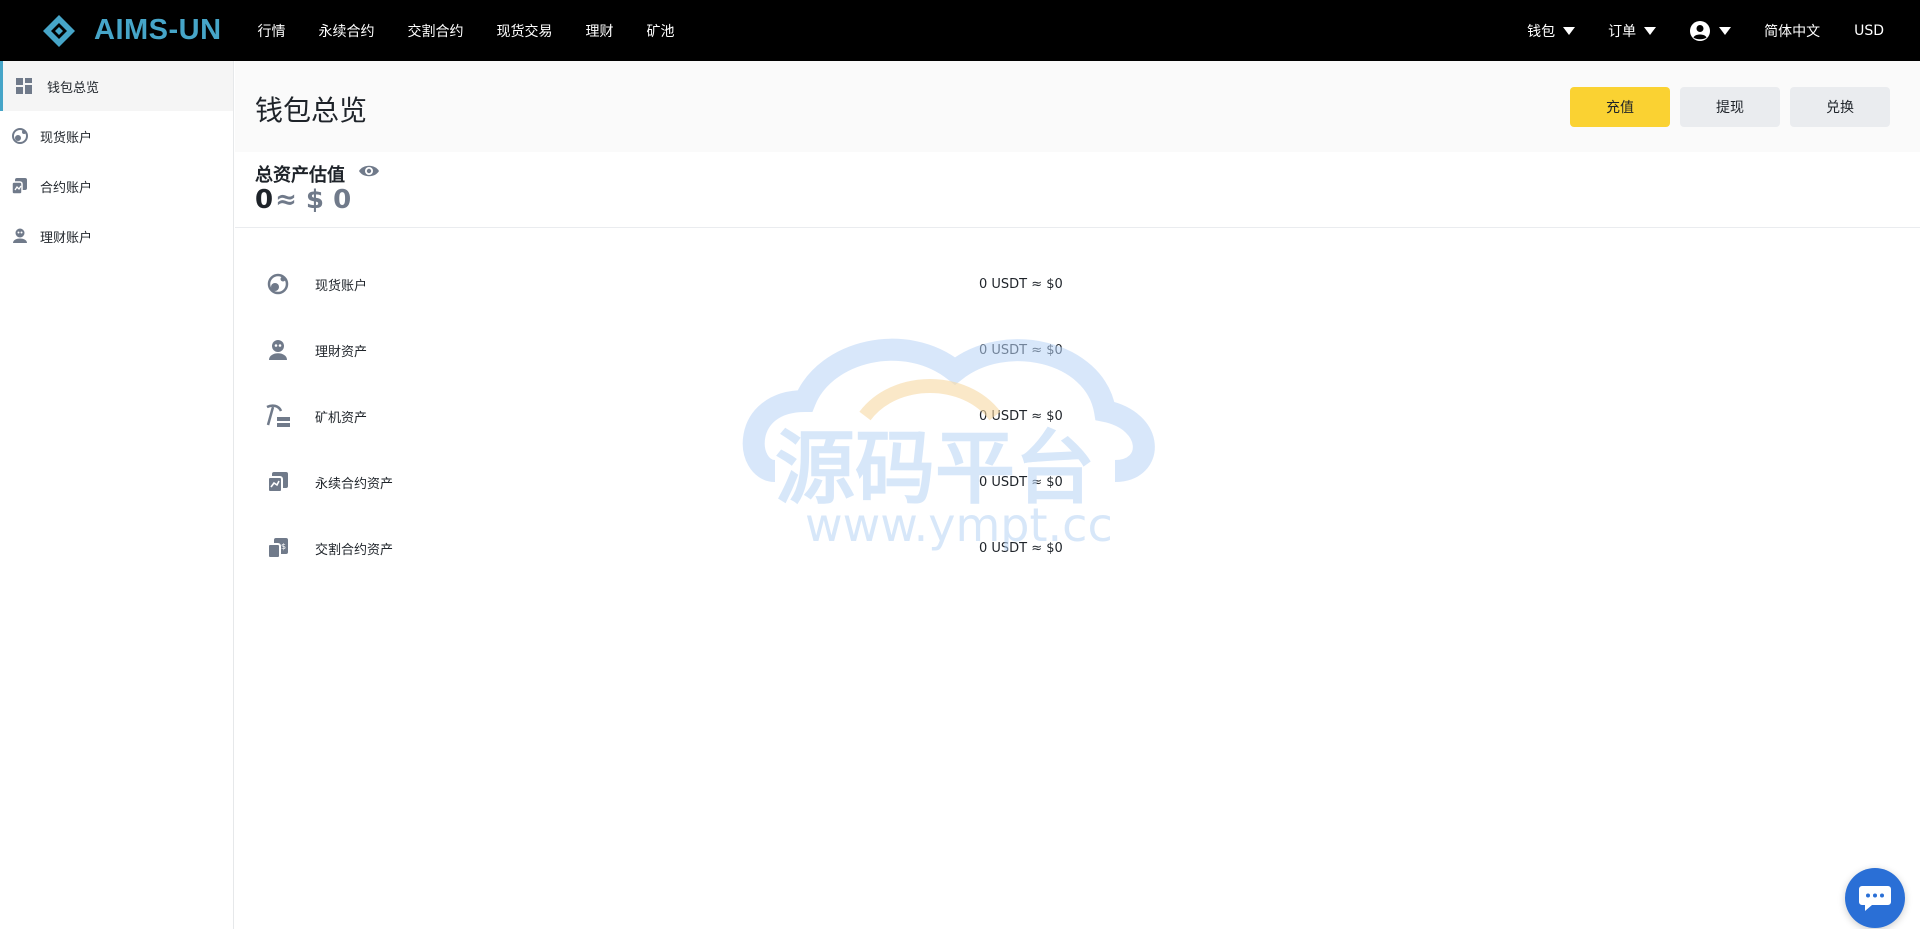  Describe the element at coordinates (311, 110) in the screenshot. I see `page-title: 钱包总览` at that location.